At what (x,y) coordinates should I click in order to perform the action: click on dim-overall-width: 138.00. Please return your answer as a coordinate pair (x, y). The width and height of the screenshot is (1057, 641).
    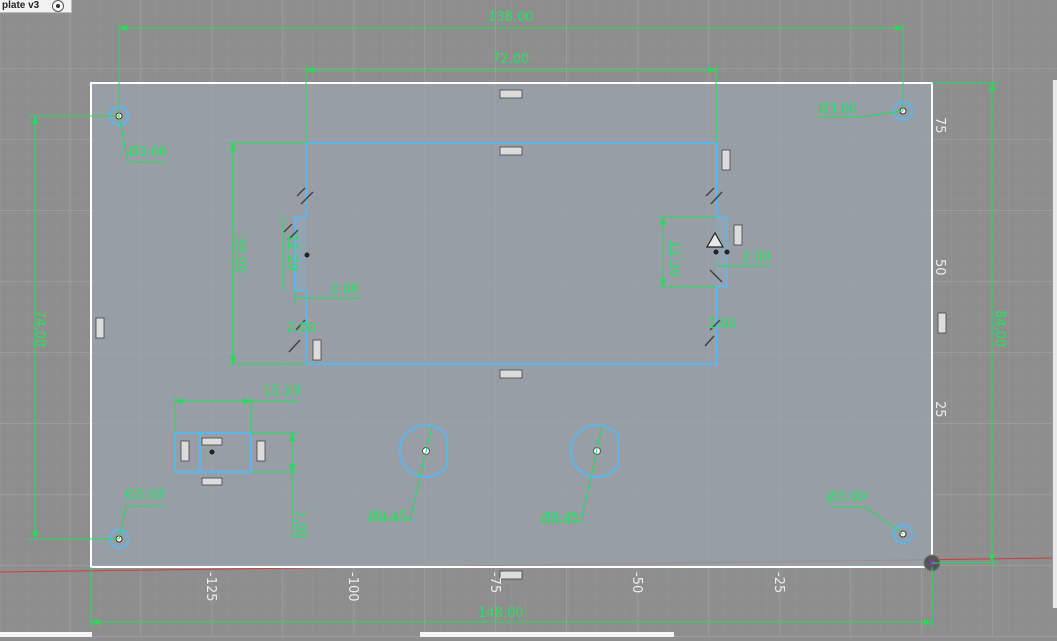
    Looking at the image, I should click on (511, 17).